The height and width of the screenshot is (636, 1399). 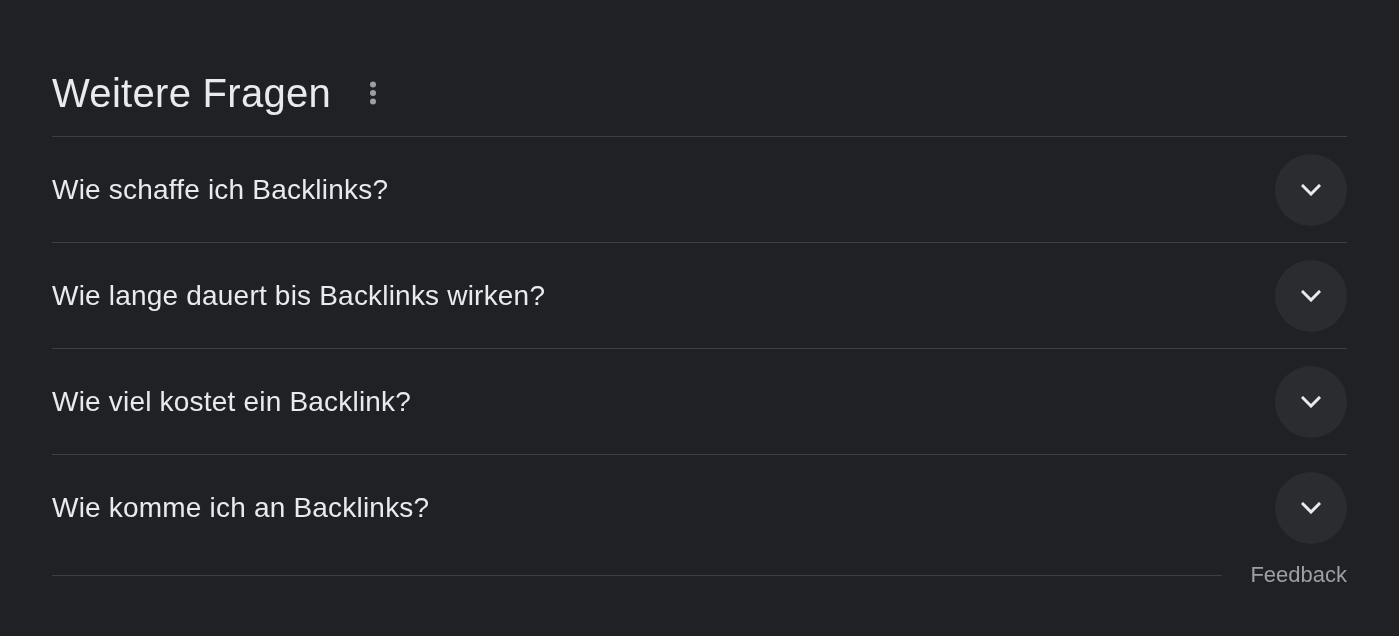 What do you see at coordinates (1298, 575) in the screenshot?
I see `feedback-link: Feedback` at bounding box center [1298, 575].